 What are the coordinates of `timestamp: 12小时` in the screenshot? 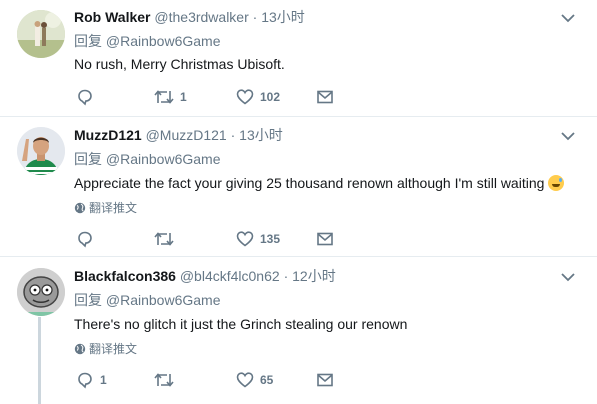 It's located at (314, 276).